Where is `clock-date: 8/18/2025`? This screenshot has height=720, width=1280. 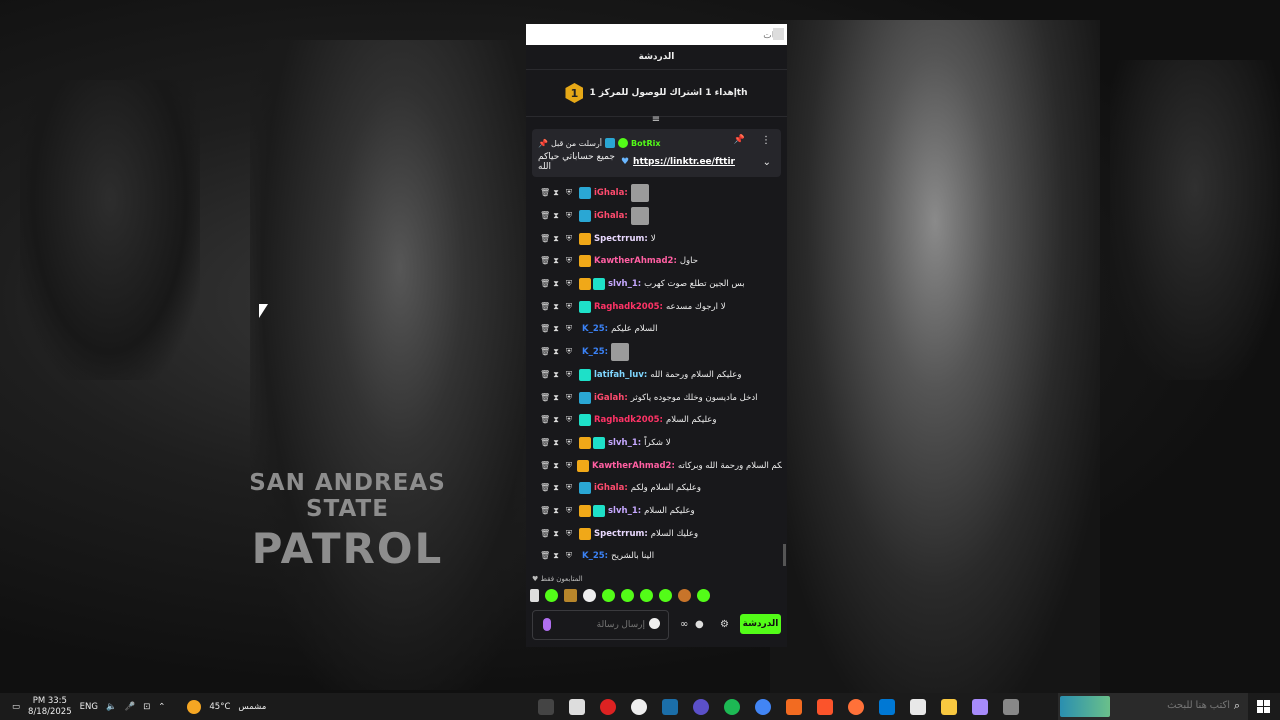
clock-date: 8/18/2025 is located at coordinates (50, 712).